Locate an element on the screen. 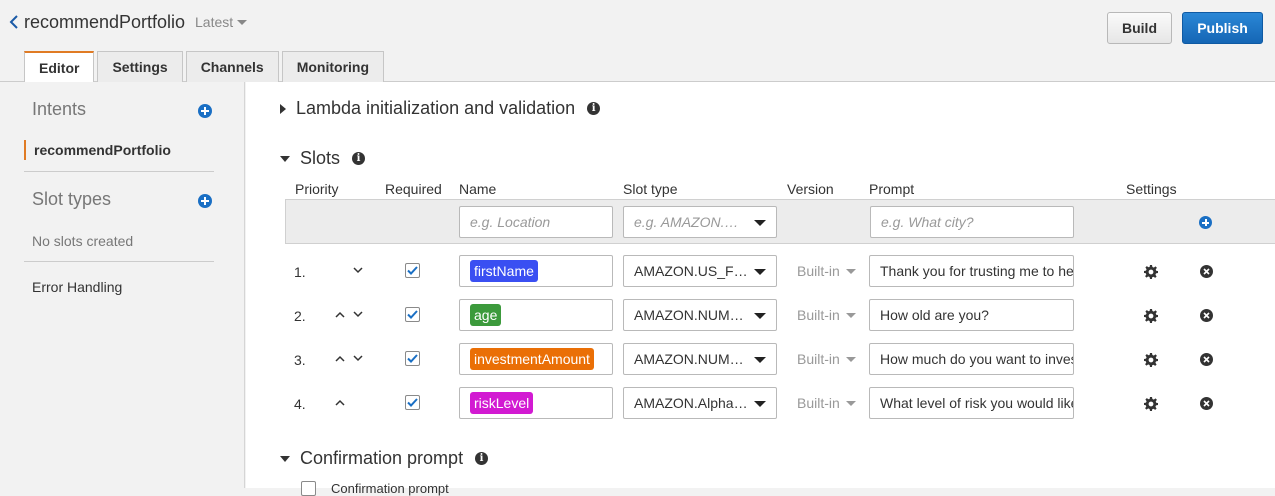  expand-right-icon is located at coordinates (283, 108).